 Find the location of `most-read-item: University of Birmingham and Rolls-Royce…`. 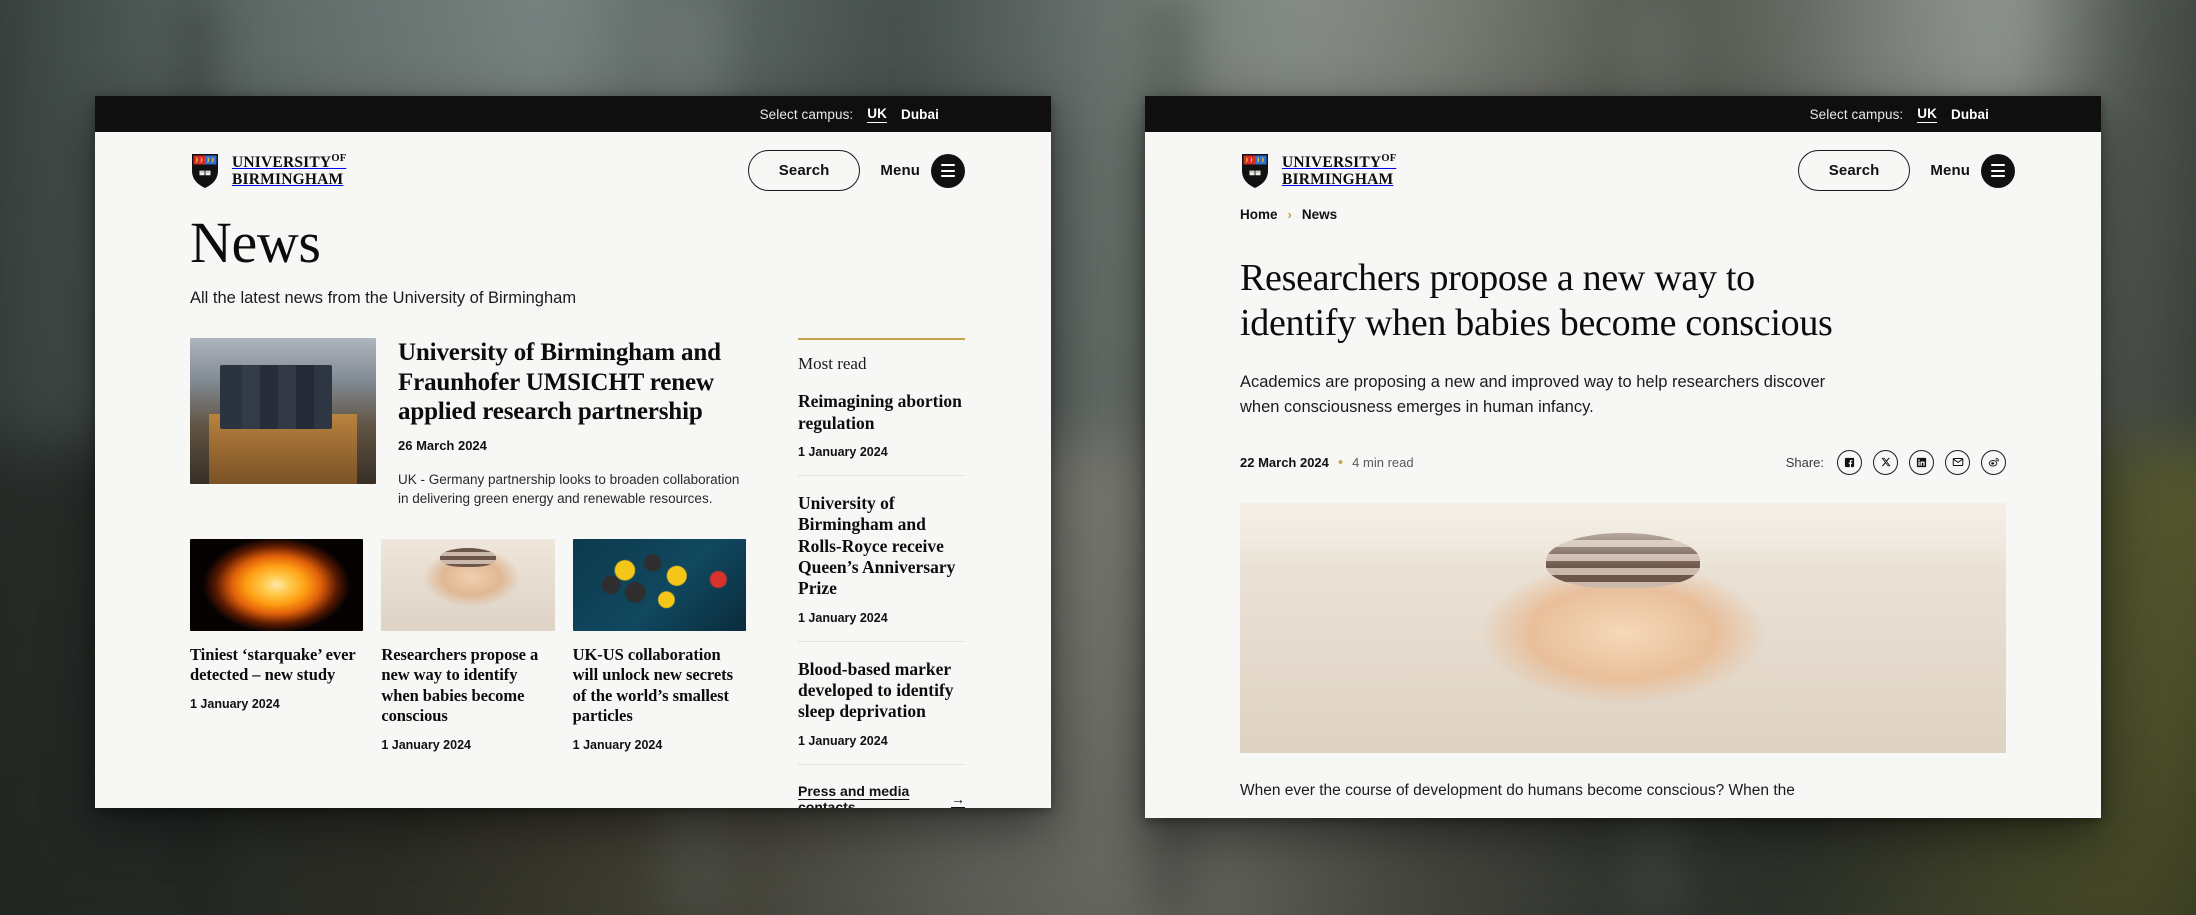

most-read-item: University of Birmingham and Rolls-Royce… is located at coordinates (881, 559).